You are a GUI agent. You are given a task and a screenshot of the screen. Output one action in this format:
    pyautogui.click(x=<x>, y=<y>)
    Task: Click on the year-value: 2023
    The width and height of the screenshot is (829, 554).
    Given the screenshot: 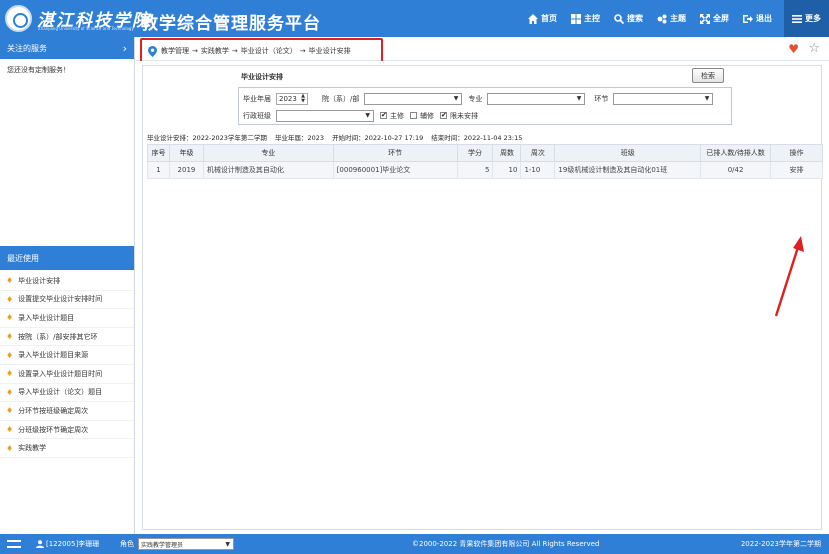 What is the action you would take?
    pyautogui.click(x=288, y=98)
    